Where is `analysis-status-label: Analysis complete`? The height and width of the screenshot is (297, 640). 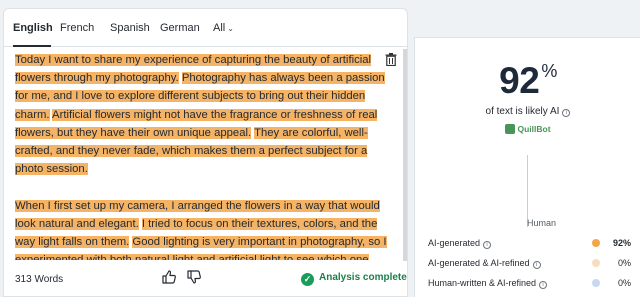 analysis-status-label: Analysis complete is located at coordinates (363, 277).